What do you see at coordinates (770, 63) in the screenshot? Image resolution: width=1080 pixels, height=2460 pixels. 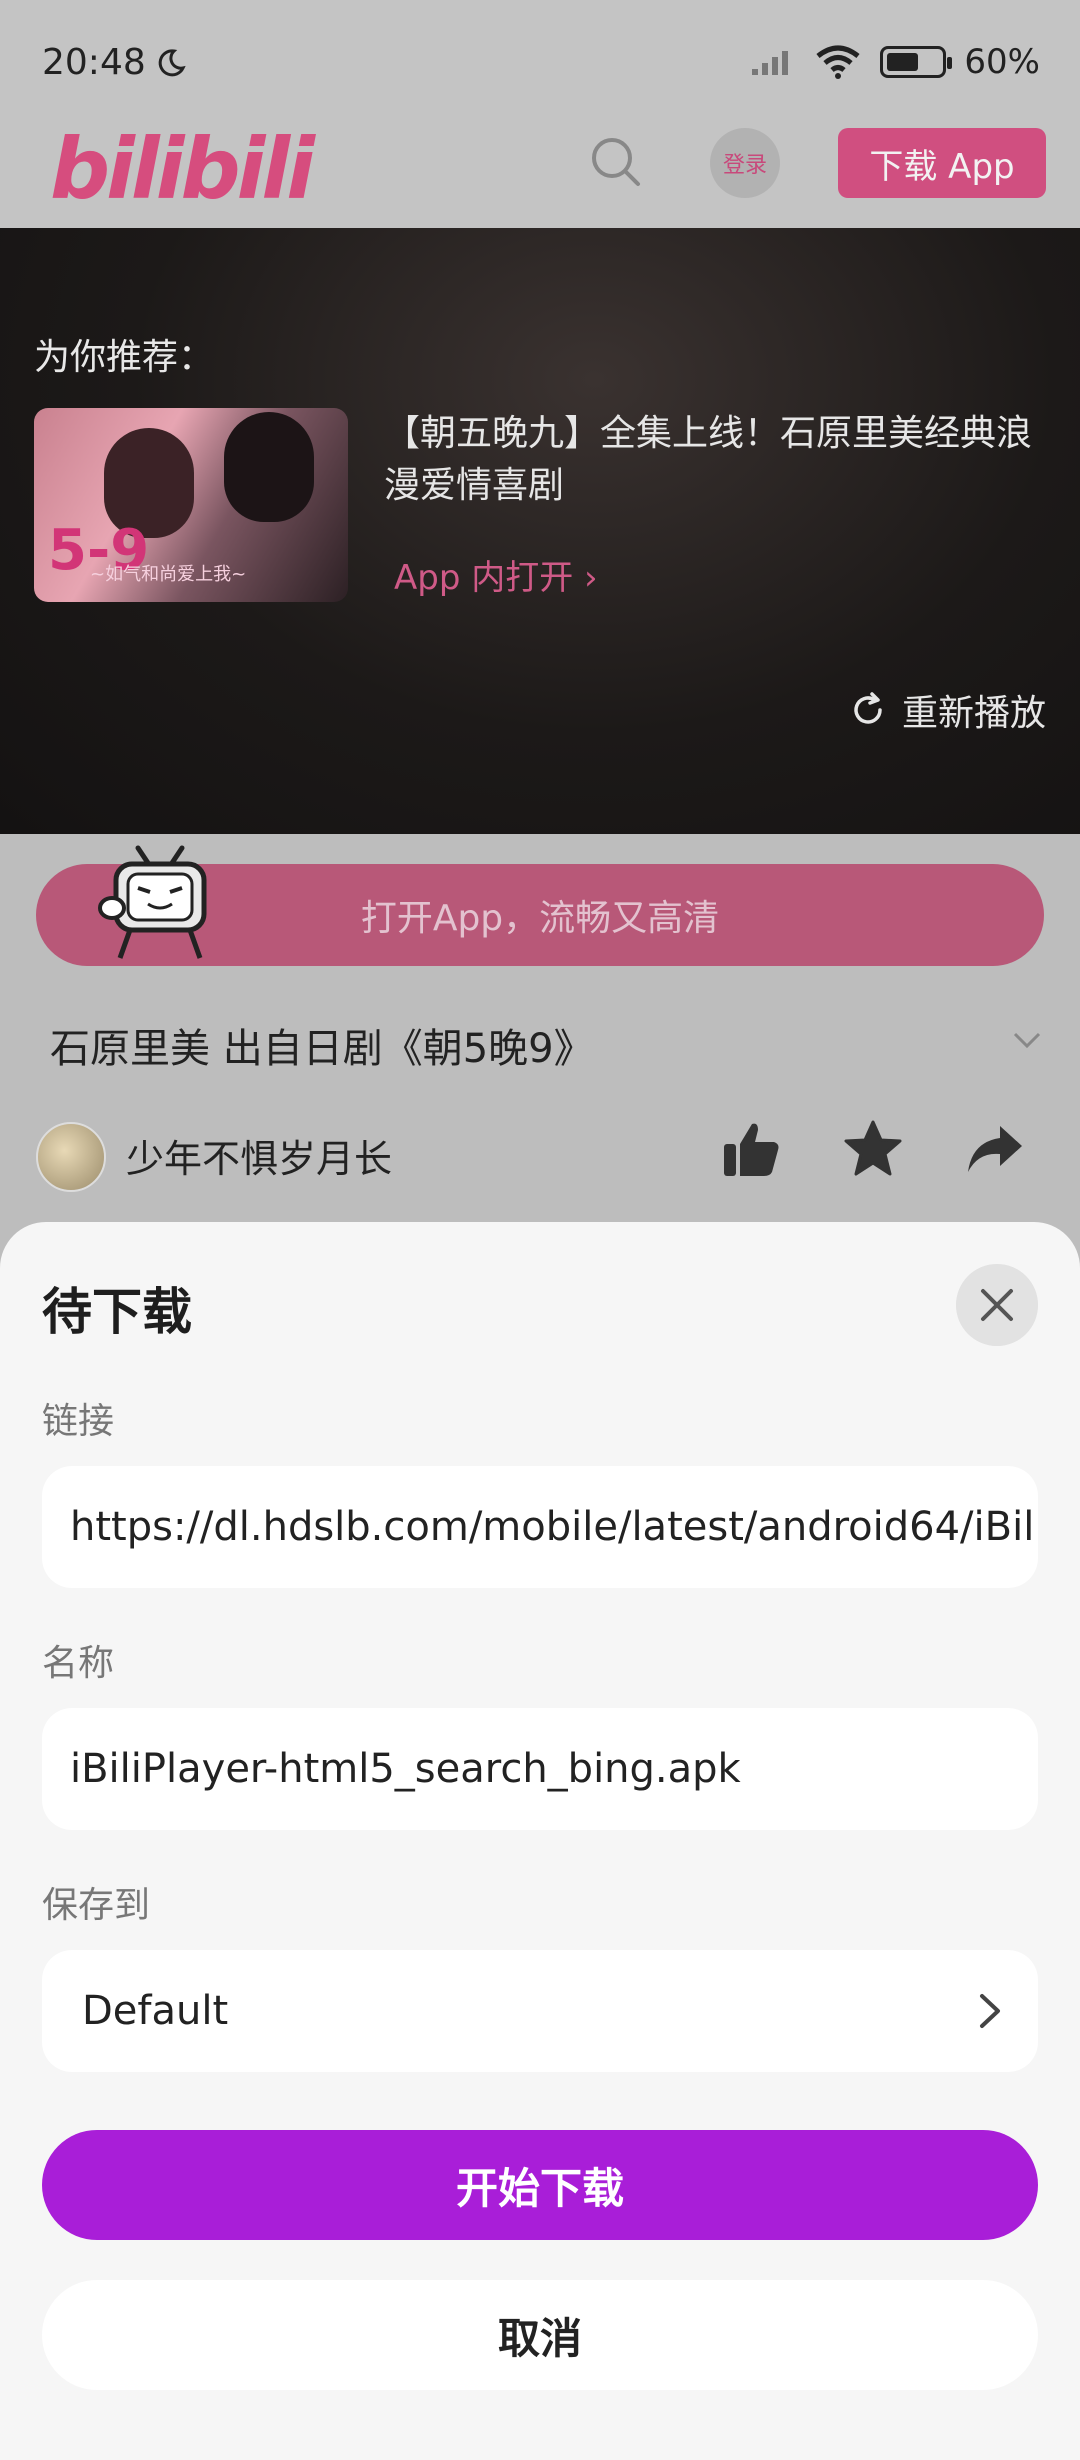 I see `signal-icon` at bounding box center [770, 63].